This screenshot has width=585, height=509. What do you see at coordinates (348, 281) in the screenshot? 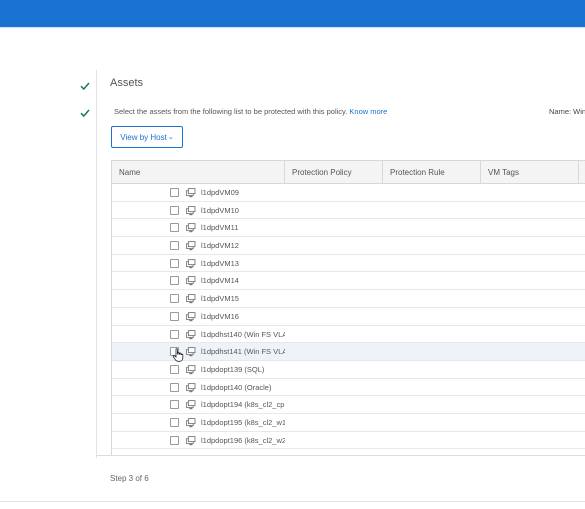
I see `table-row: l1dpdVM14` at bounding box center [348, 281].